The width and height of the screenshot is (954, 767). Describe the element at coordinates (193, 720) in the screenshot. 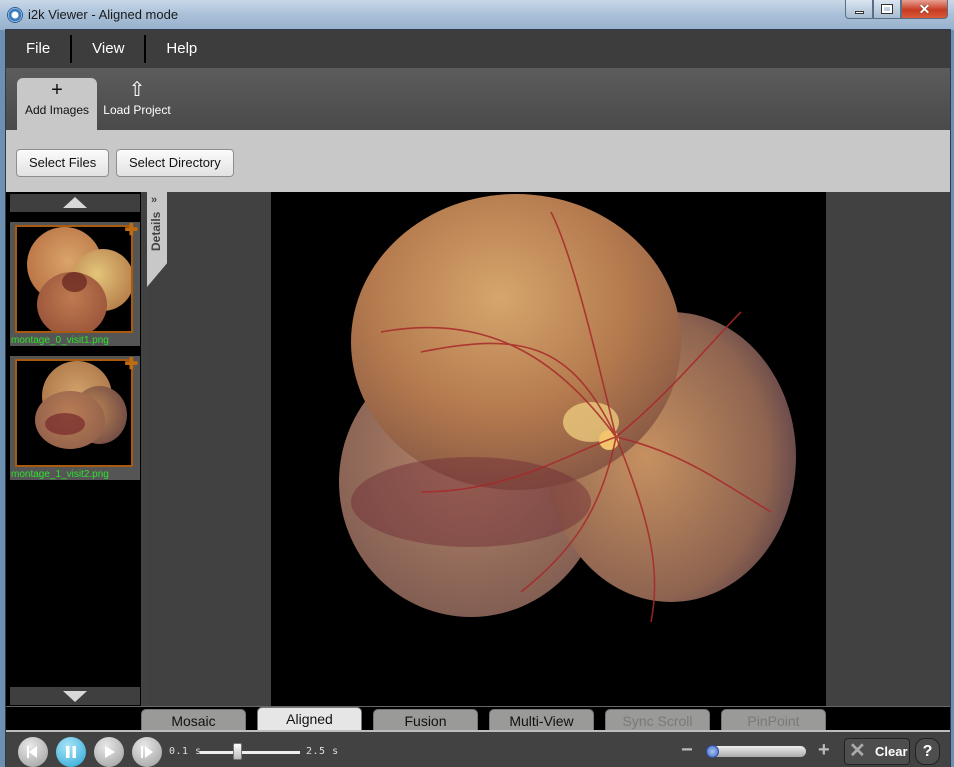

I see `tab-mosaic: Mosaic` at that location.